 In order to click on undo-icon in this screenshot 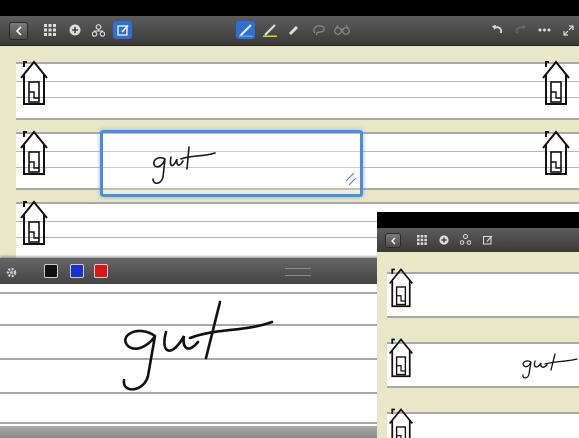, I will do `click(496, 29)`.